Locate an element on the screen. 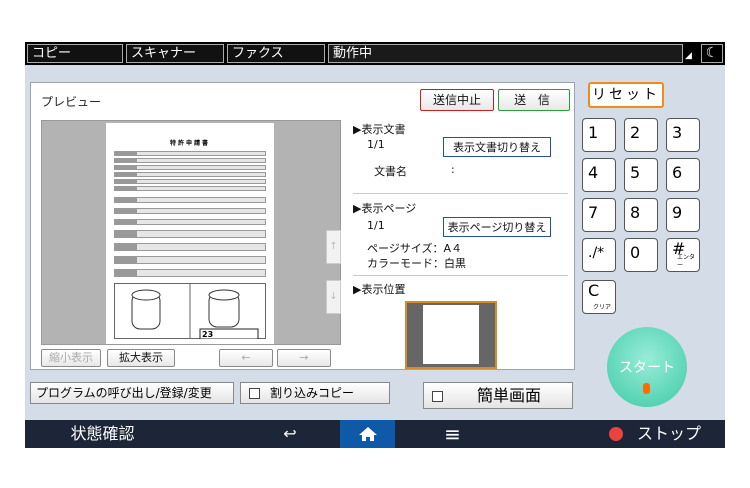 This screenshot has height=488, width=750. key-7: 7 is located at coordinates (599, 215).